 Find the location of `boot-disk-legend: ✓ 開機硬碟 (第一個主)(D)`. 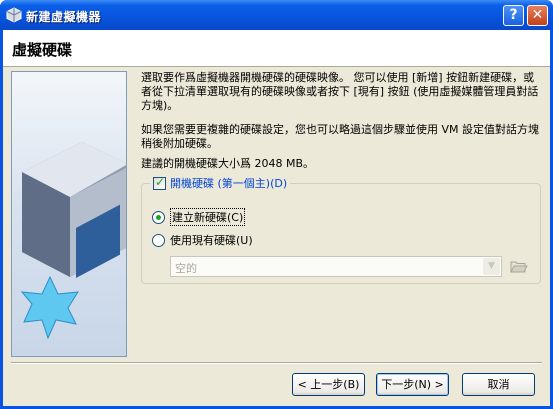

boot-disk-legend: ✓ 開機硬碟 (第一個主)(D) is located at coordinates (220, 182).